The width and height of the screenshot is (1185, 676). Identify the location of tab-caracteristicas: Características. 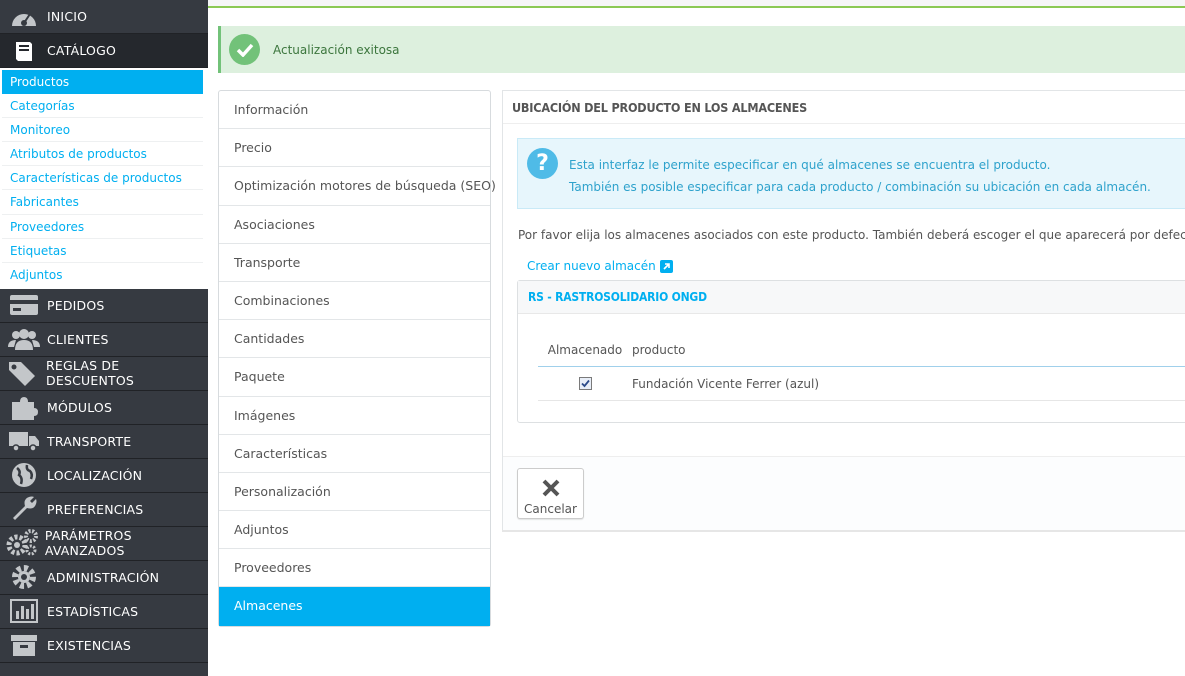
(354, 454).